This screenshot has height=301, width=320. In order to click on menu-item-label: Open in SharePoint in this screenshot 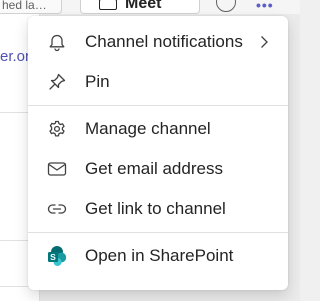, I will do `click(159, 255)`.